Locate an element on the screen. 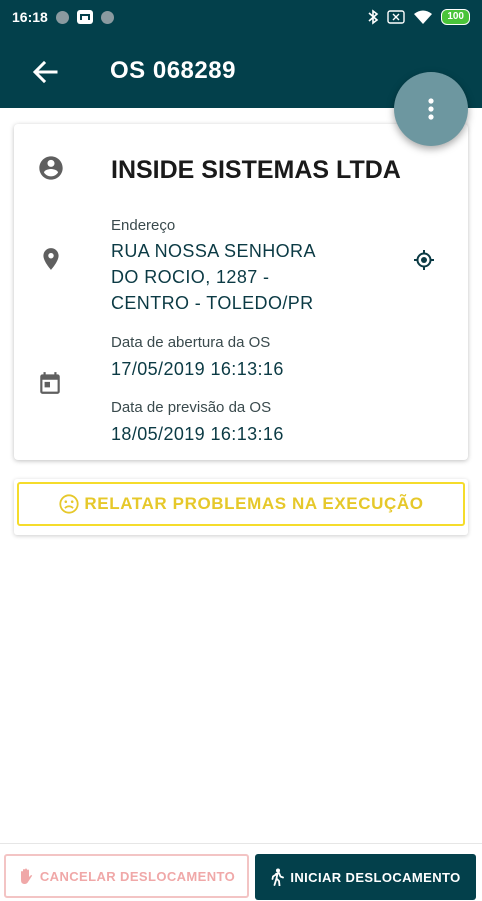 The image size is (482, 901). start-trip-label: INICIAR DESLOCAMENTO is located at coordinates (375, 877).